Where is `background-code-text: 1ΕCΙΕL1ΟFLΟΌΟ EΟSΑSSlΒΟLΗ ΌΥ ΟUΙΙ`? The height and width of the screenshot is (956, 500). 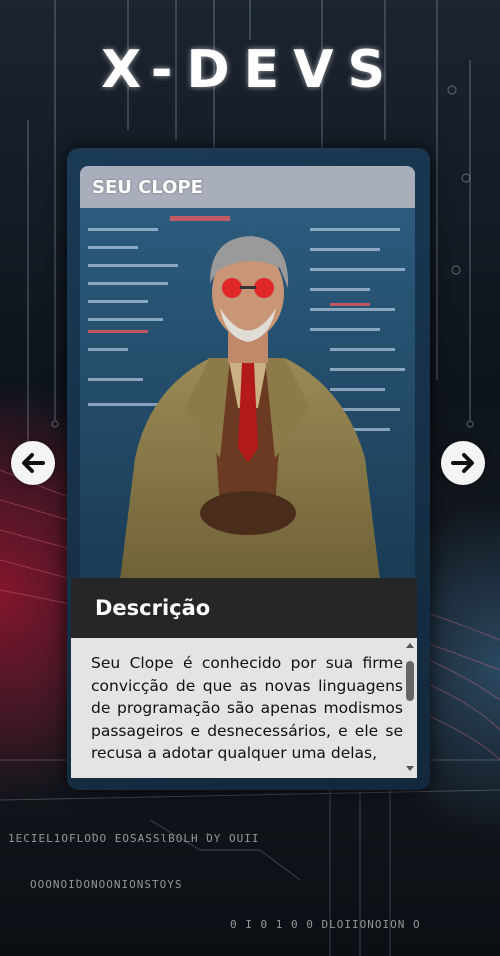 background-code-text: 1ΕCΙΕL1ΟFLΟΌΟ EΟSΑSSlΒΟLΗ ΌΥ ΟUΙΙ is located at coordinates (134, 838).